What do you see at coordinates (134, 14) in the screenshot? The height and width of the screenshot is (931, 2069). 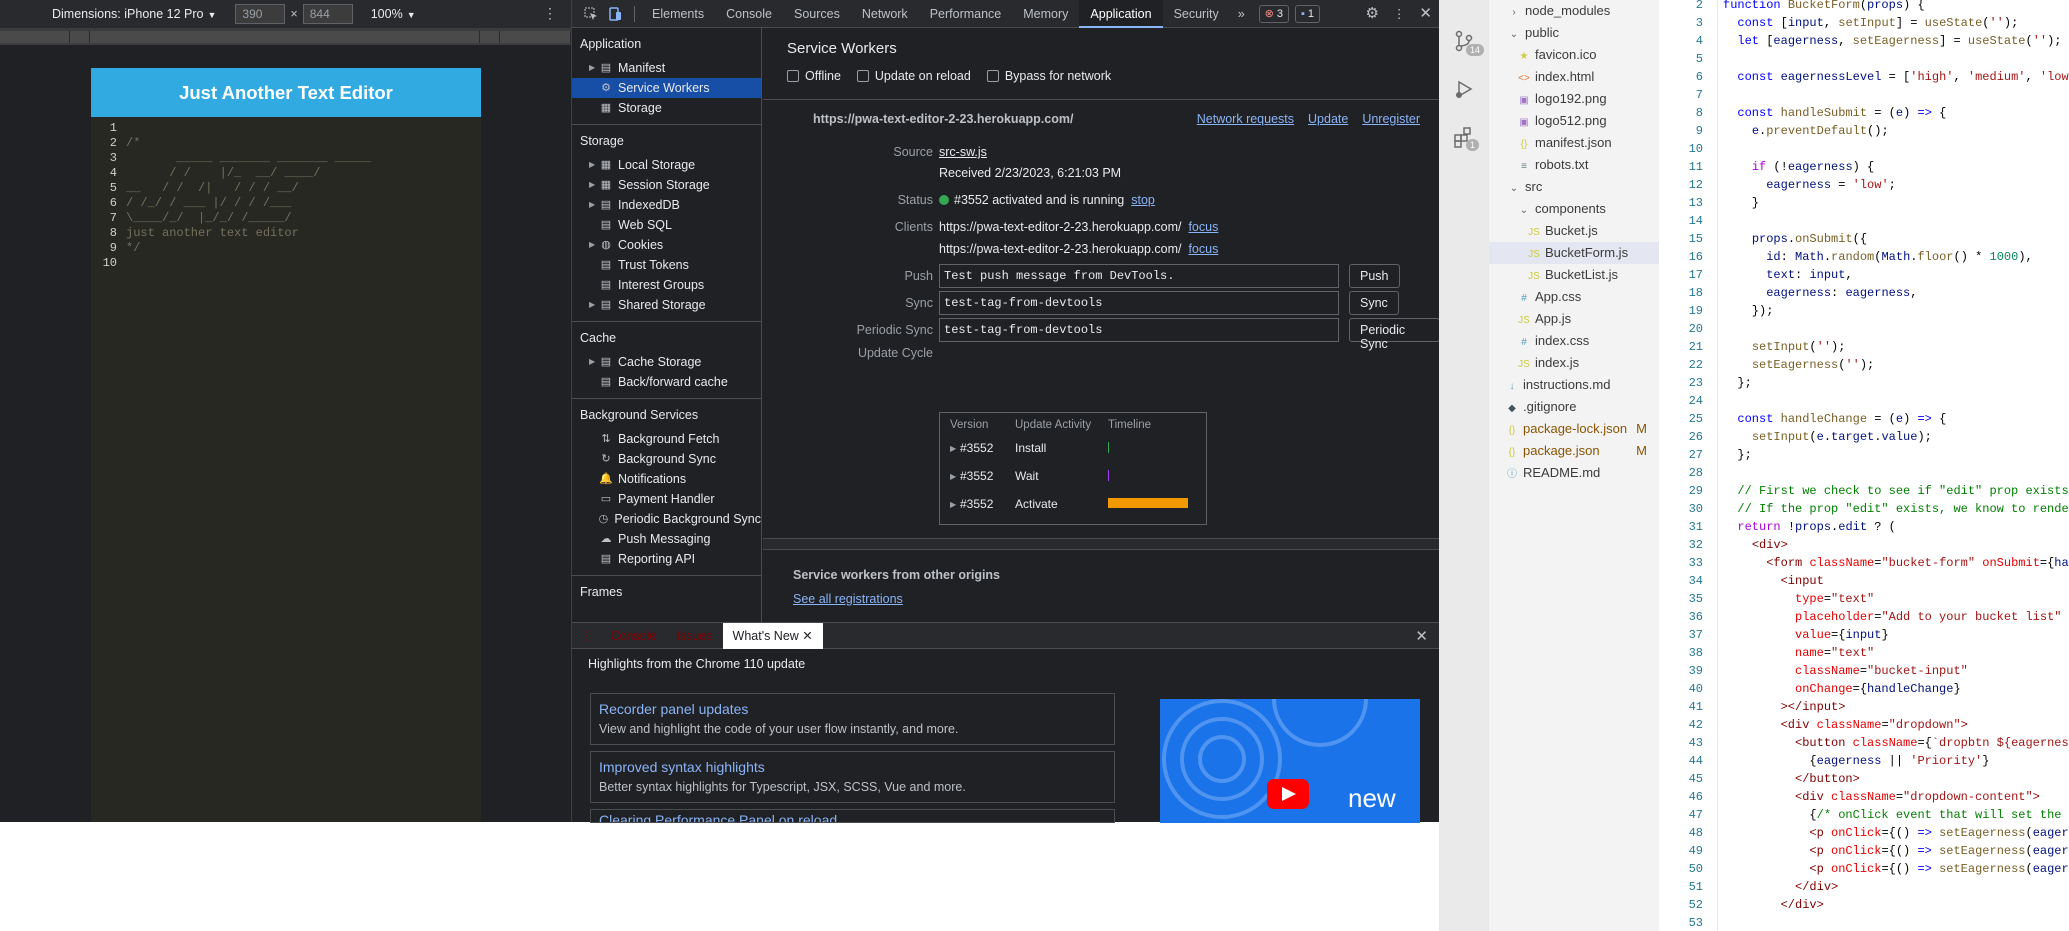 I see `device-dimensions-dropdown: Dimensions: iPhone 12 Pro ▼` at bounding box center [134, 14].